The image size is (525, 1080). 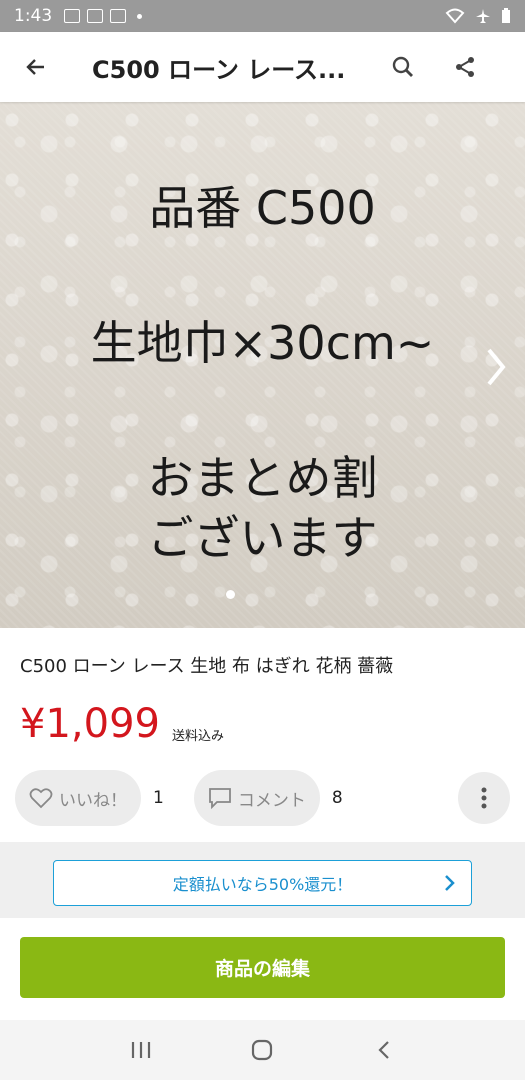 I want to click on action-row: いいね！ 1 コメント 8, so click(x=262, y=798).